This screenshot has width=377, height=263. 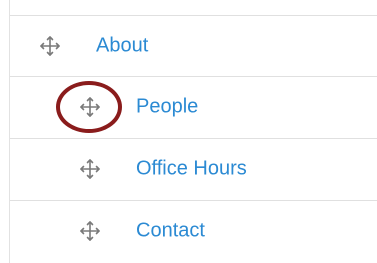 What do you see at coordinates (170, 230) in the screenshot?
I see `menu-link-contact: Contact` at bounding box center [170, 230].